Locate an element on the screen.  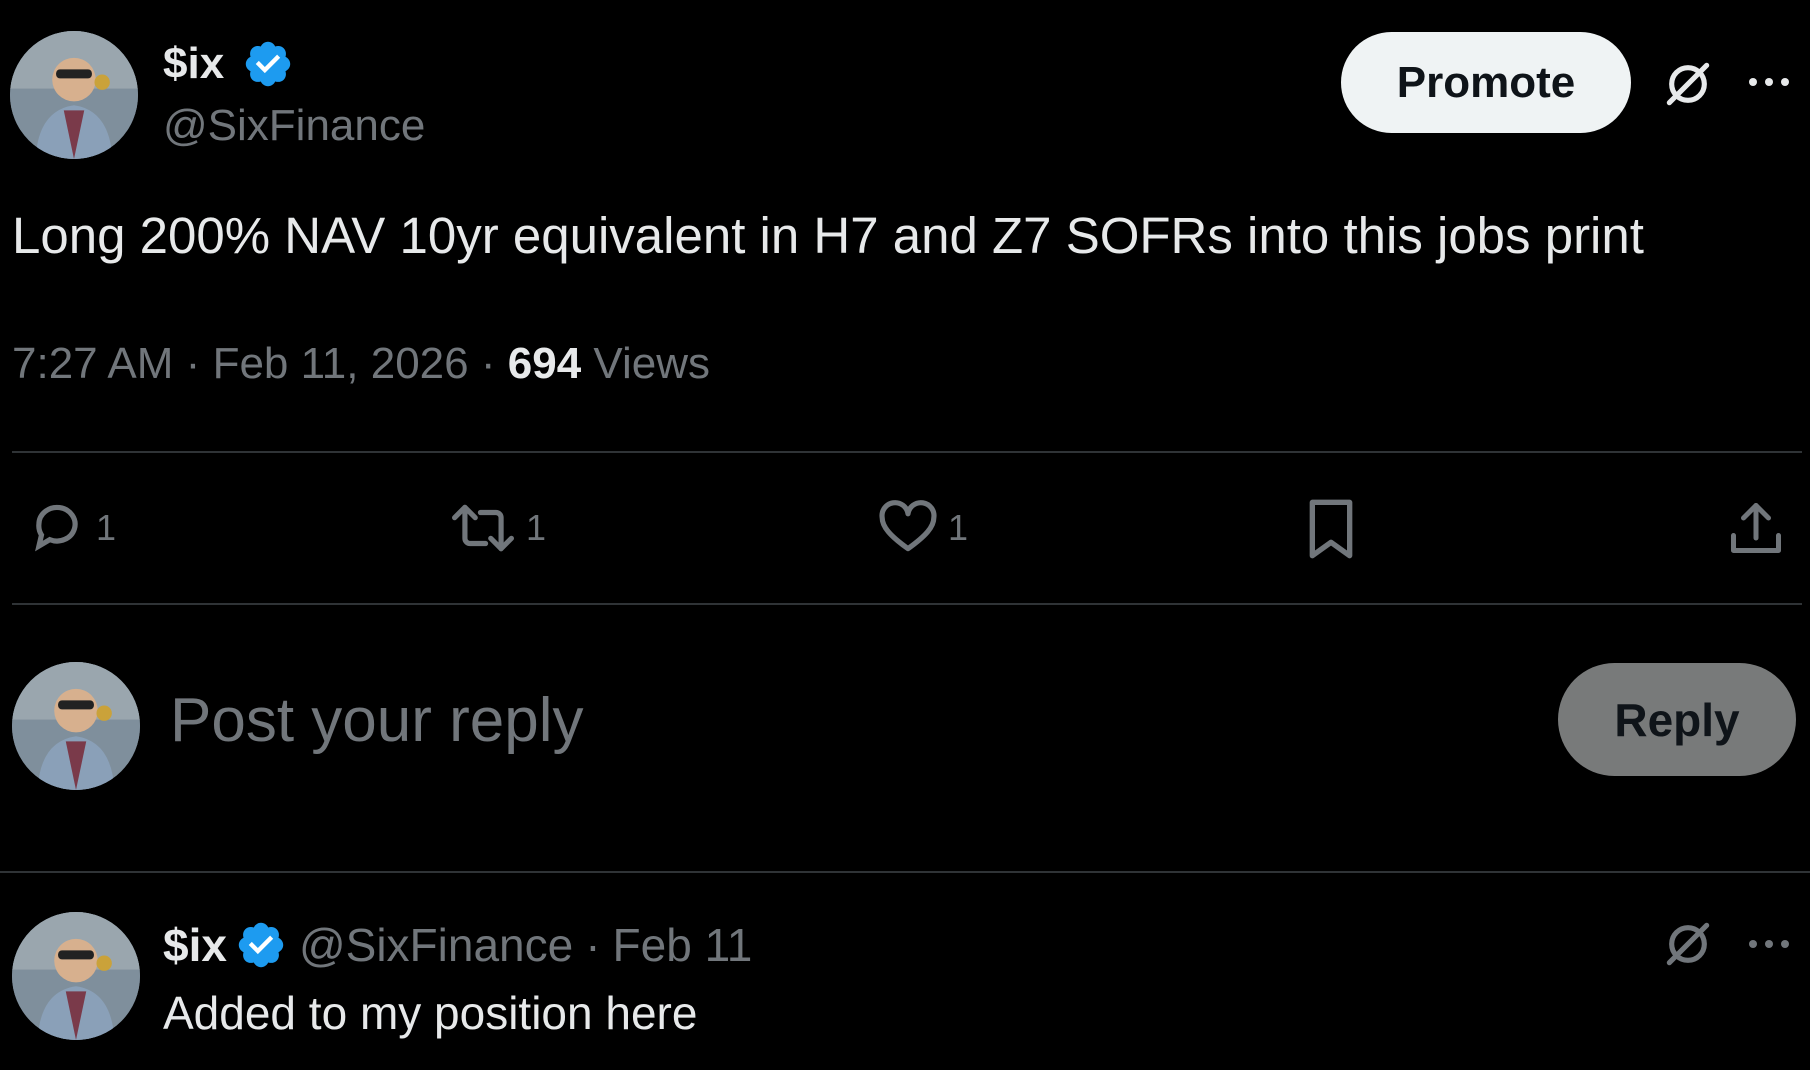
like-icon is located at coordinates (908, 526).